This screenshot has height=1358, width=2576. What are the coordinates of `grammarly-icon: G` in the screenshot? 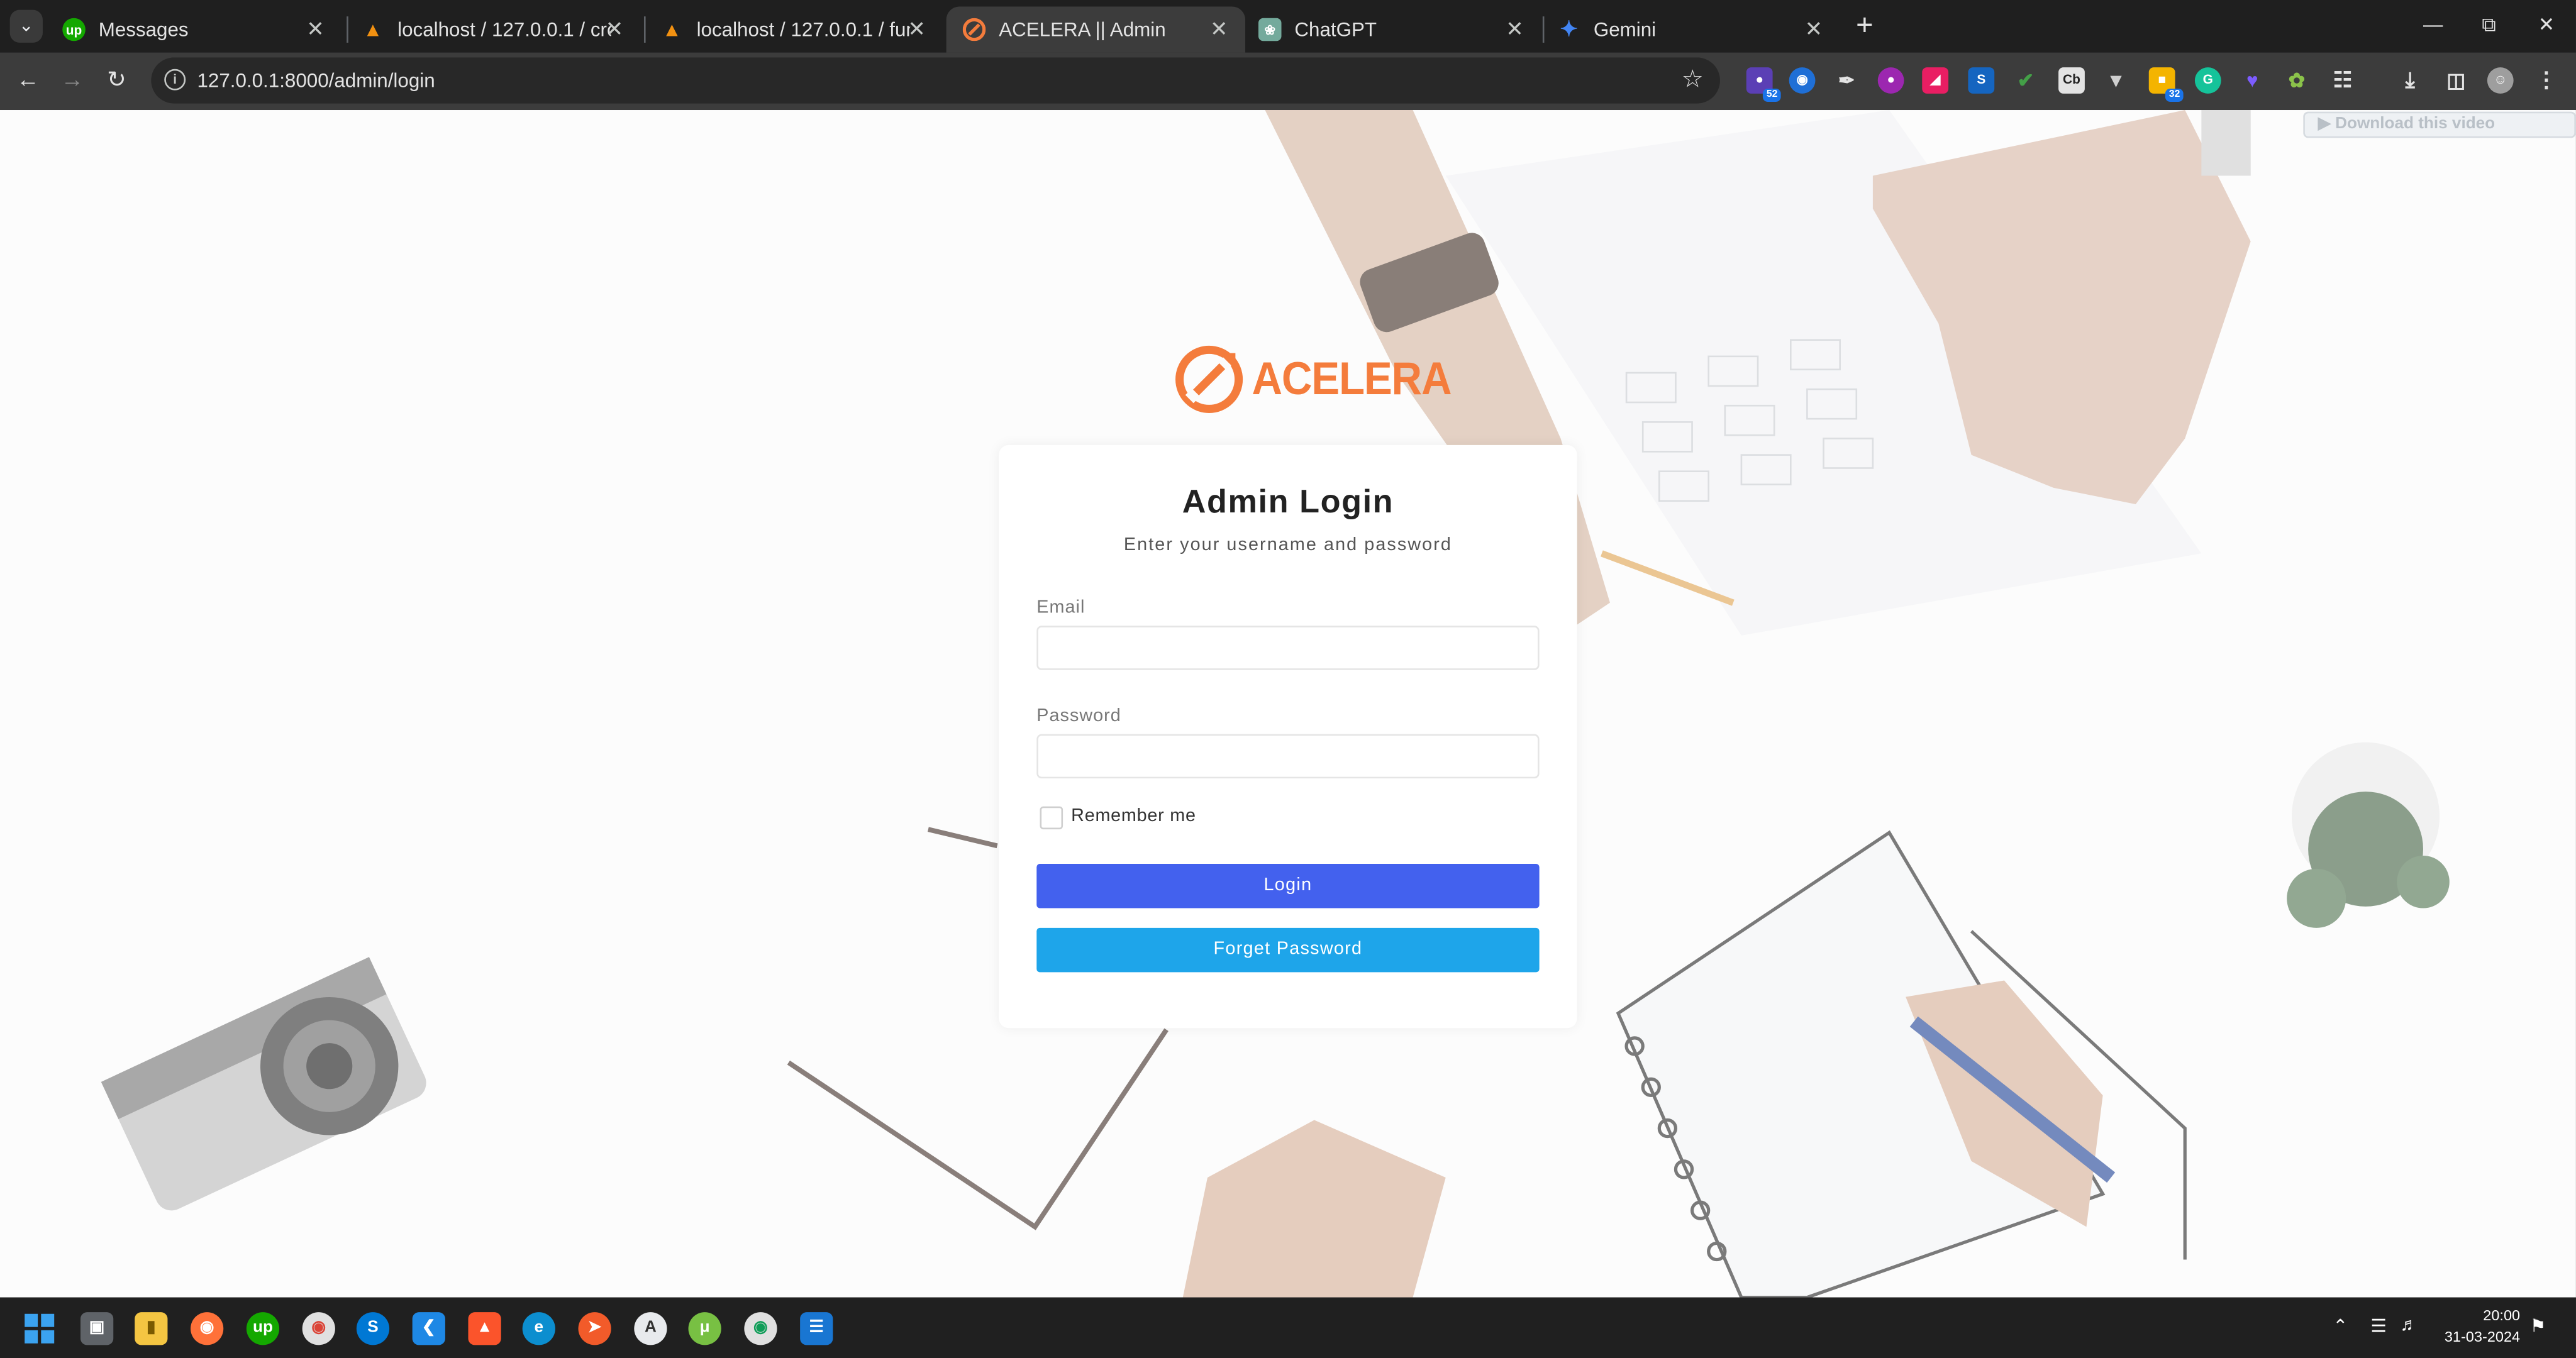 It's located at (2207, 80).